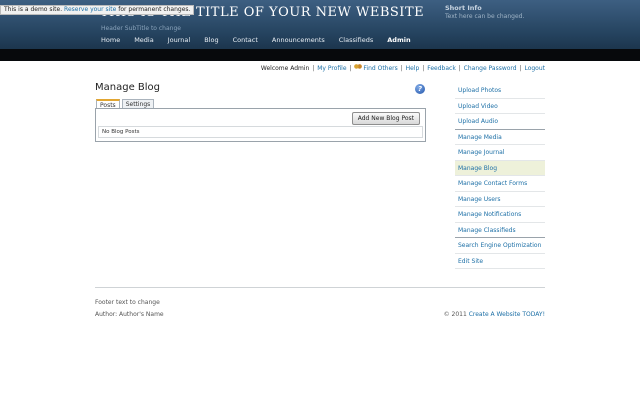  What do you see at coordinates (285, 68) in the screenshot?
I see `welcome-text: Welcome Admin` at bounding box center [285, 68].